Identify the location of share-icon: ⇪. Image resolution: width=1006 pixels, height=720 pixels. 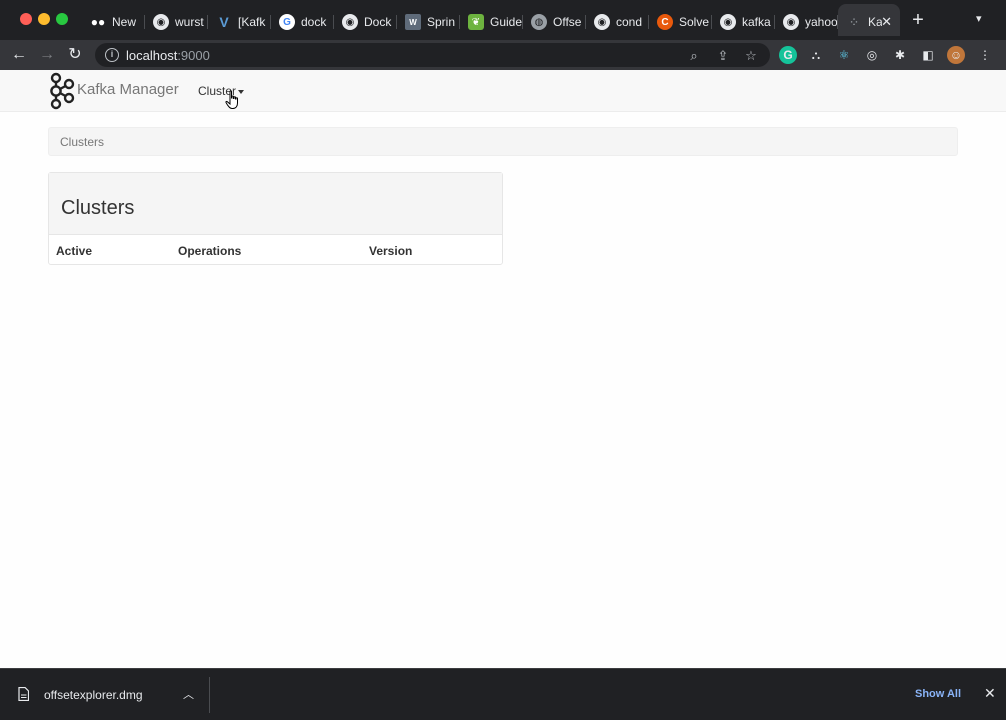
(723, 56).